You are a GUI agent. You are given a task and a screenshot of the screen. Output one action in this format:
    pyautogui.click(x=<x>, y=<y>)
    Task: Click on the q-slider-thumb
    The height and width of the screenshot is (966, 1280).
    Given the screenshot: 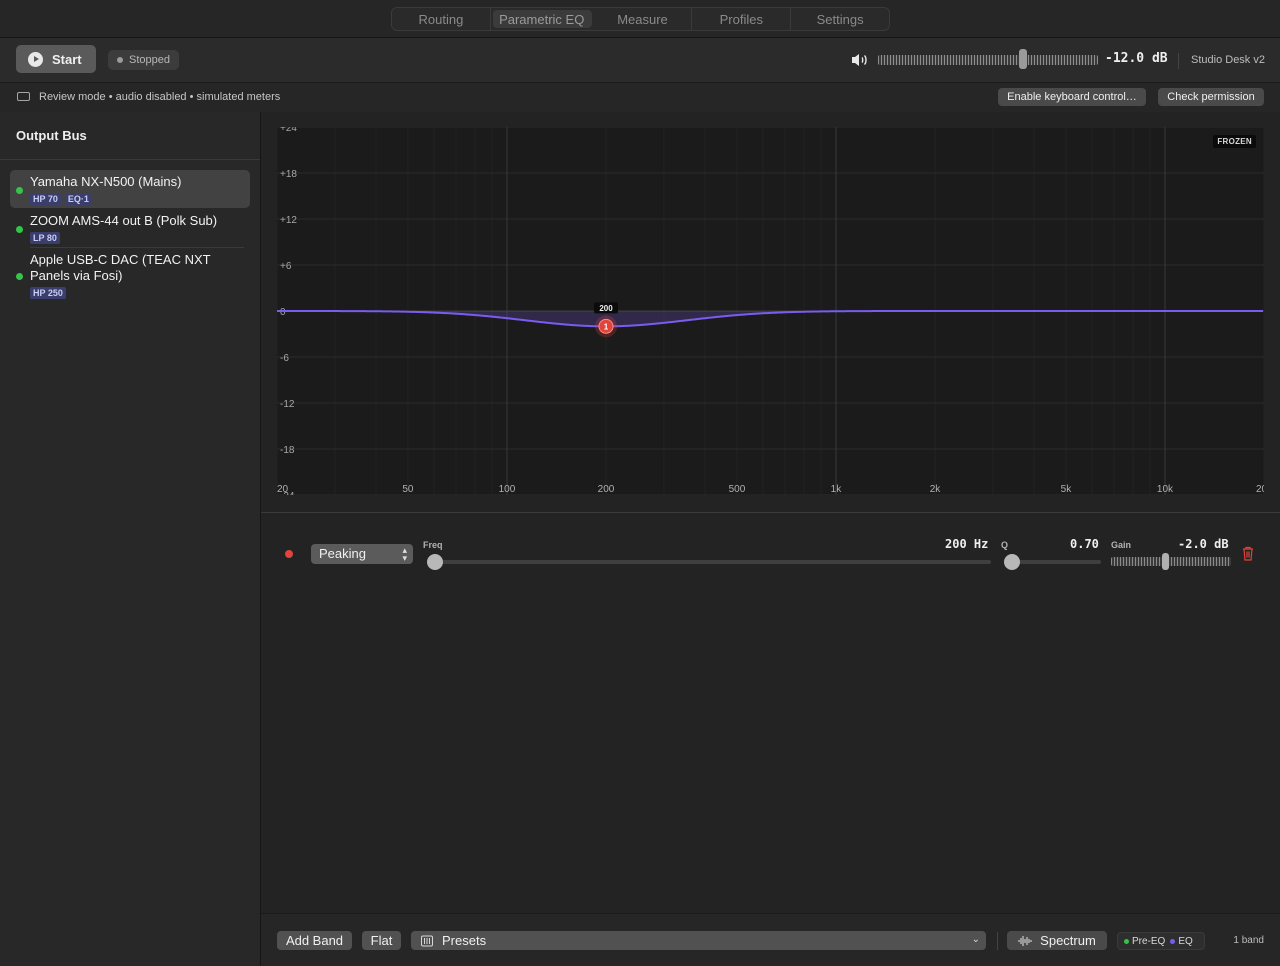 What is the action you would take?
    pyautogui.click(x=1012, y=562)
    